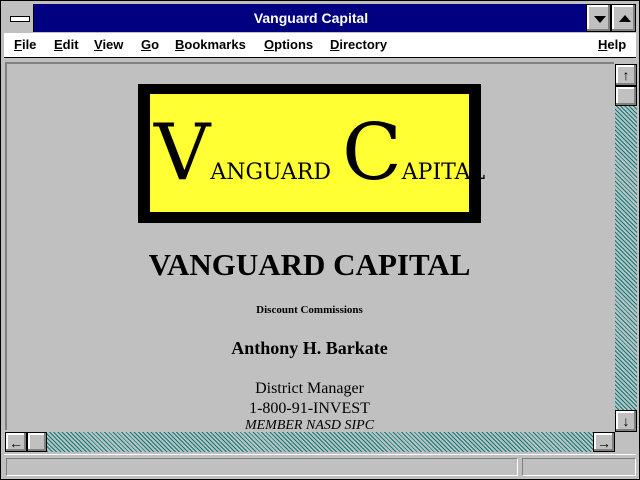 The height and width of the screenshot is (480, 640). What do you see at coordinates (311, 18) in the screenshot?
I see `window-title: Vanguard Capital` at bounding box center [311, 18].